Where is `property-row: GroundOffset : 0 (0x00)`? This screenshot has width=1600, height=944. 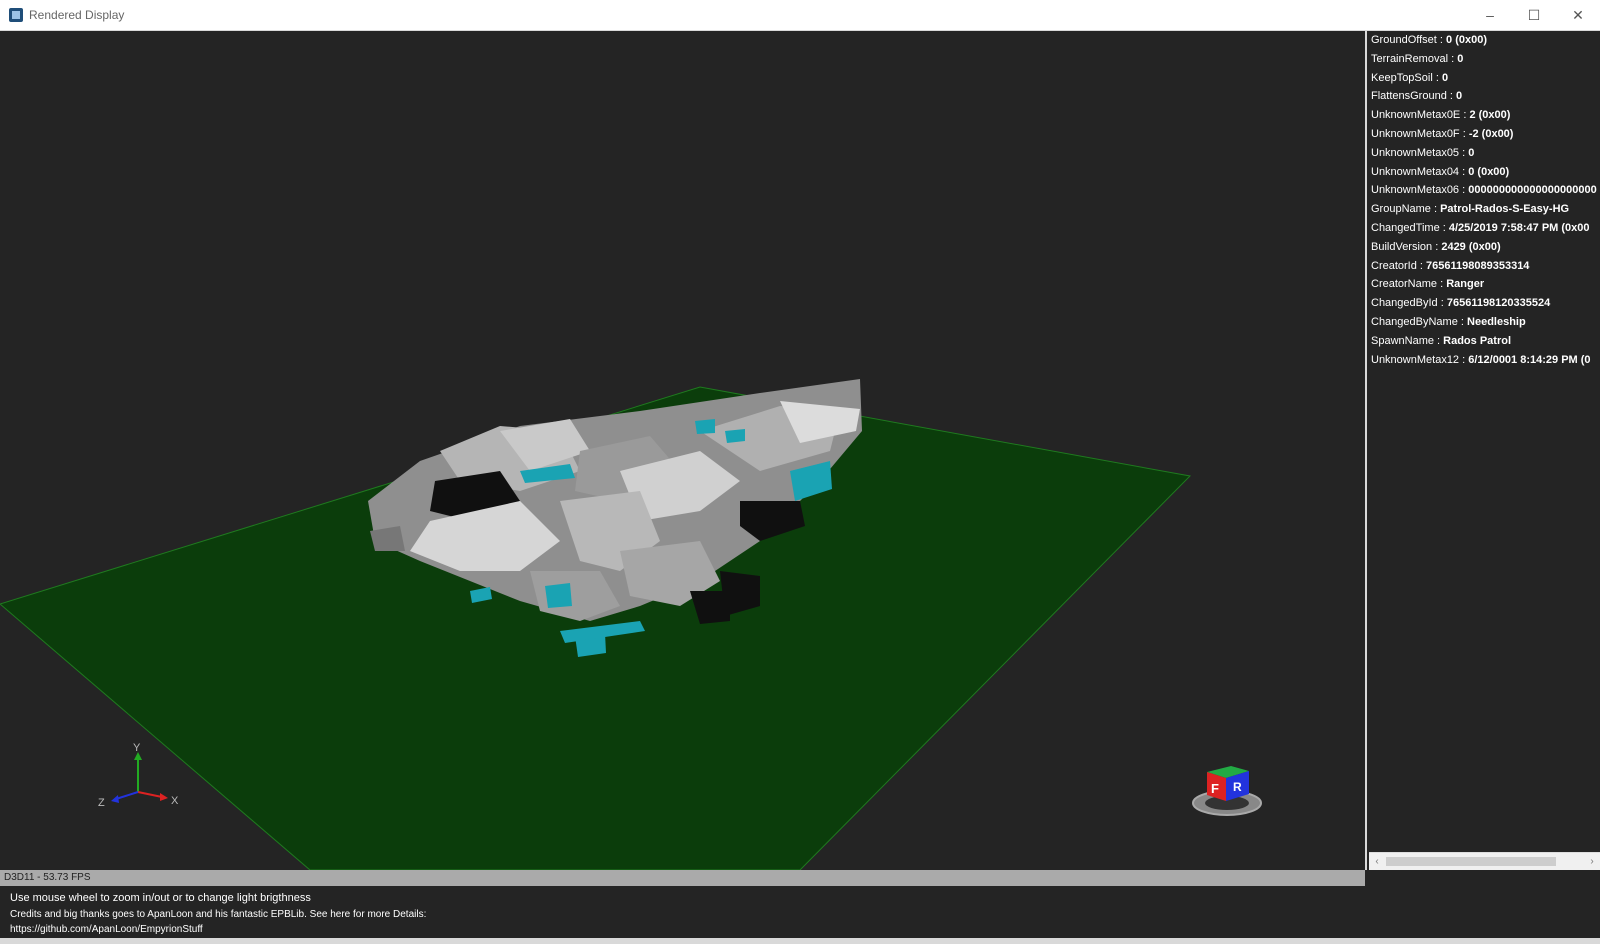
property-row: GroundOffset : 0 (0x00) is located at coordinates (1429, 40).